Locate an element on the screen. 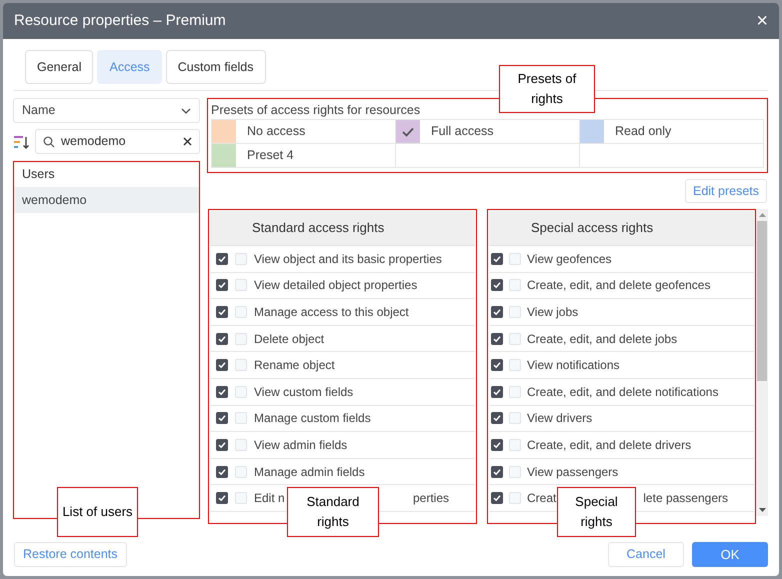  sort-icon is located at coordinates (22, 142).